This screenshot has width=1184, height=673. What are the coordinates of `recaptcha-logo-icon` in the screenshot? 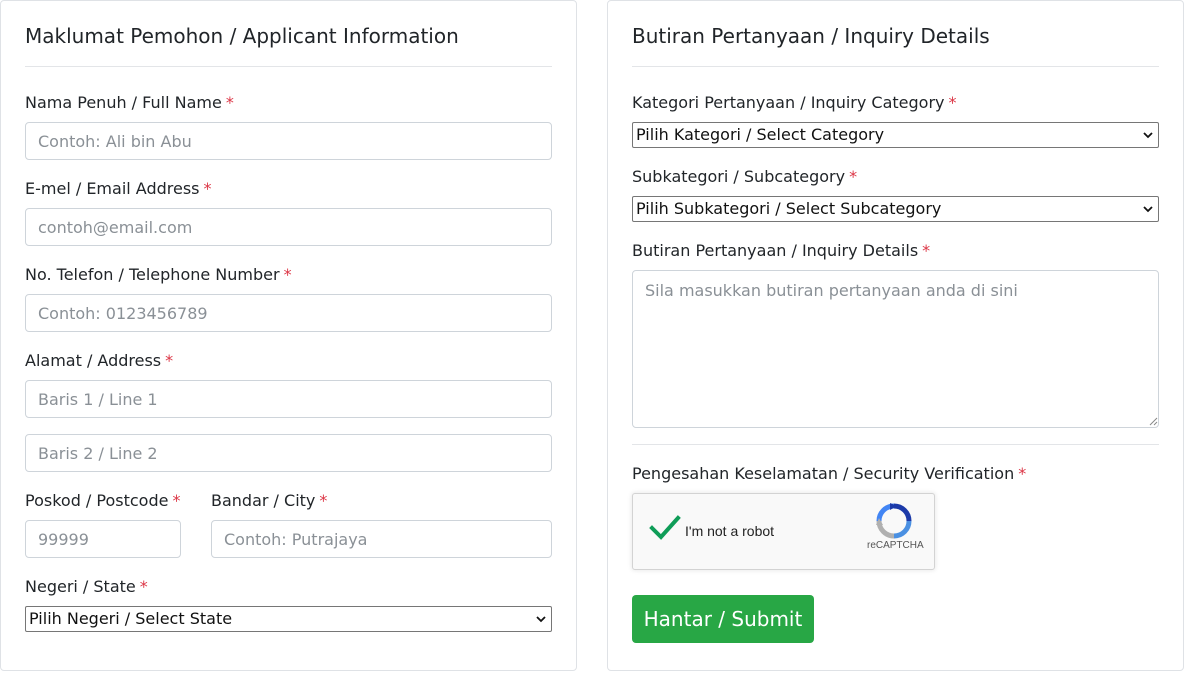 It's located at (894, 521).